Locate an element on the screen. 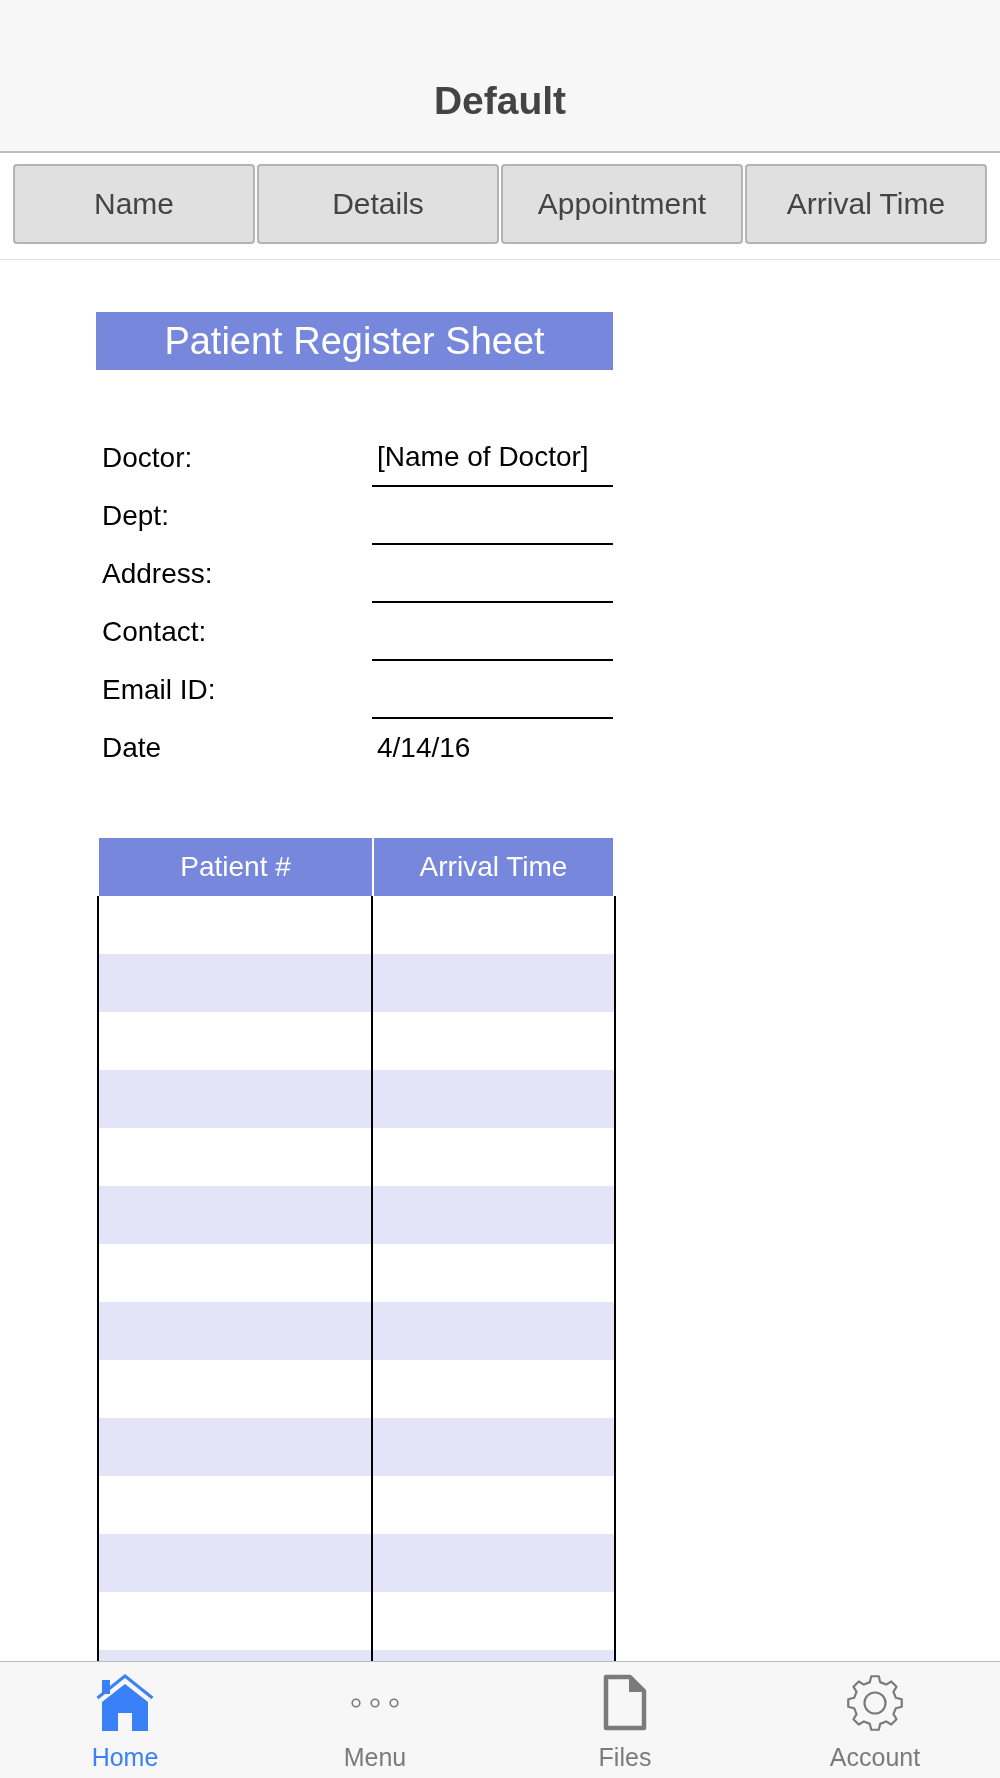  field-label: Address: is located at coordinates (157, 574).